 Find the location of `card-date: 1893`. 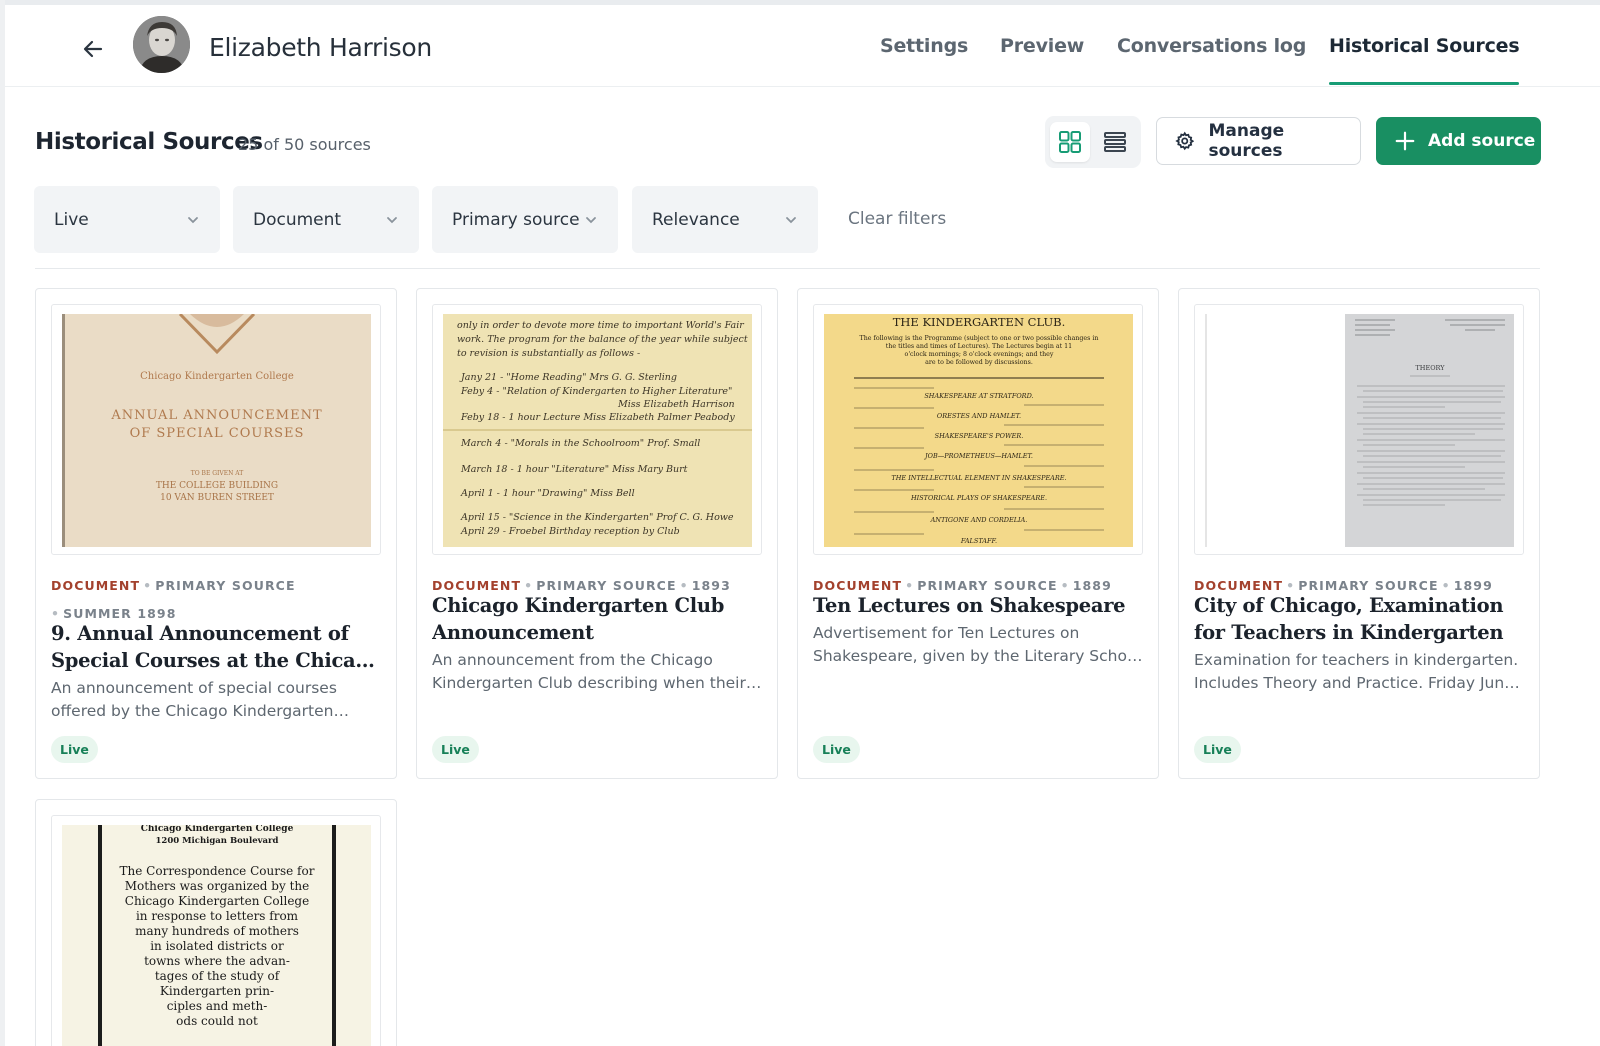

card-date: 1893 is located at coordinates (711, 585).